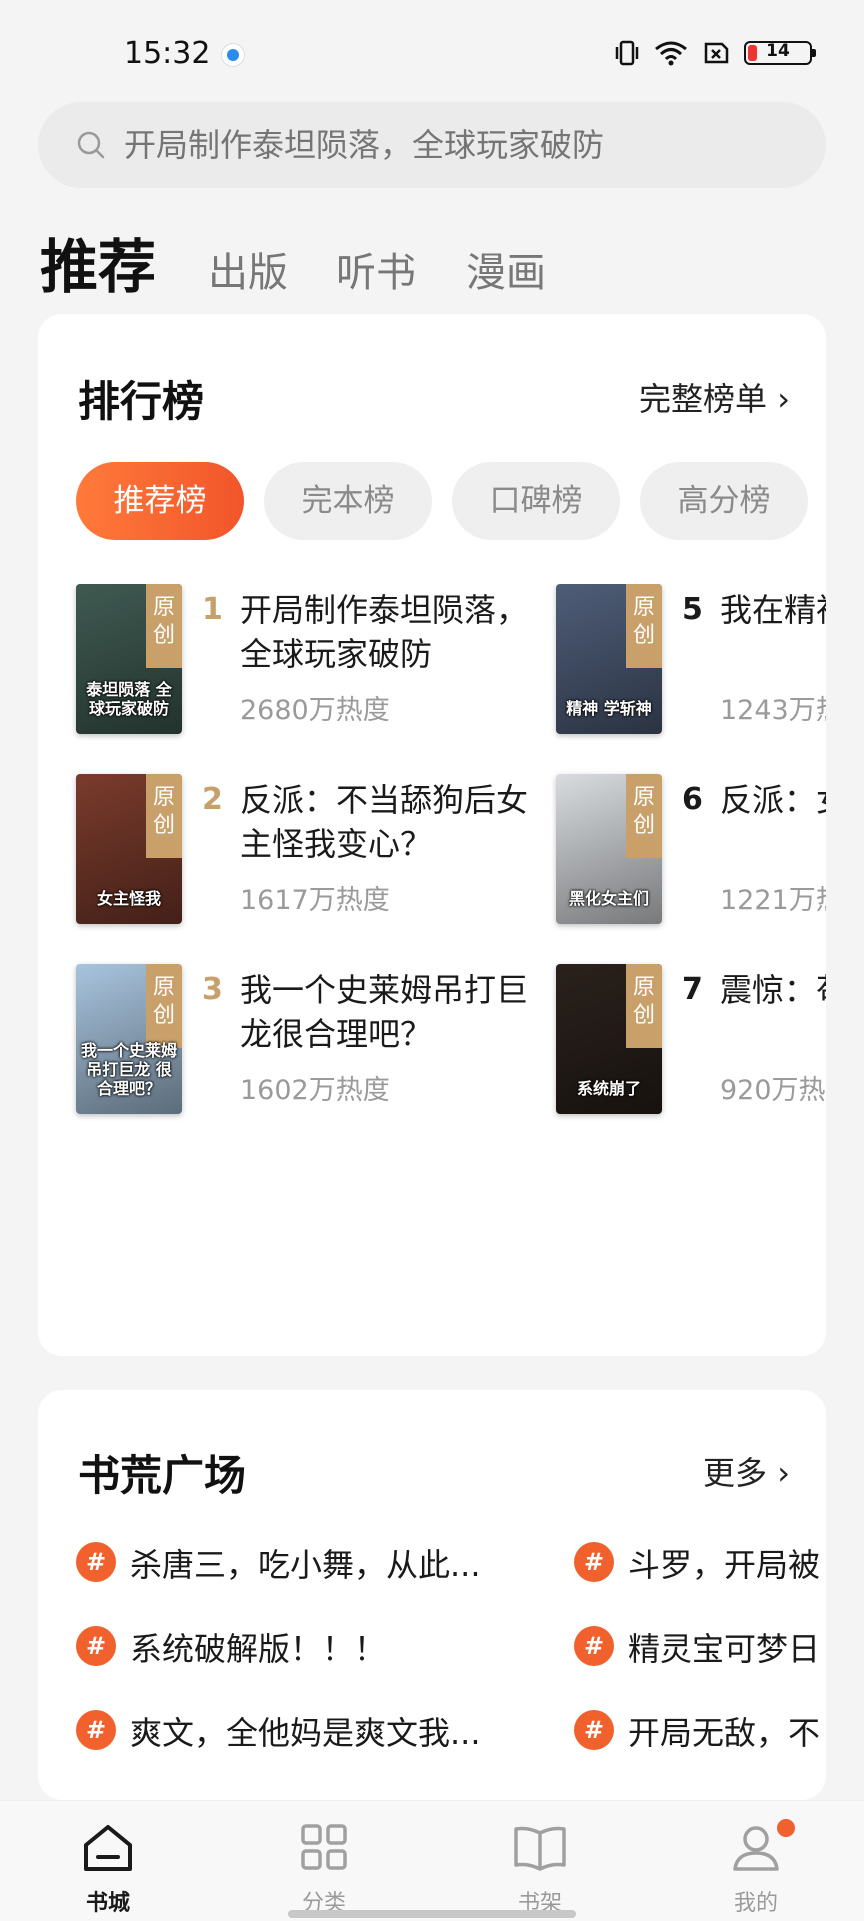  What do you see at coordinates (671, 53) in the screenshot?
I see `wifi-icon` at bounding box center [671, 53].